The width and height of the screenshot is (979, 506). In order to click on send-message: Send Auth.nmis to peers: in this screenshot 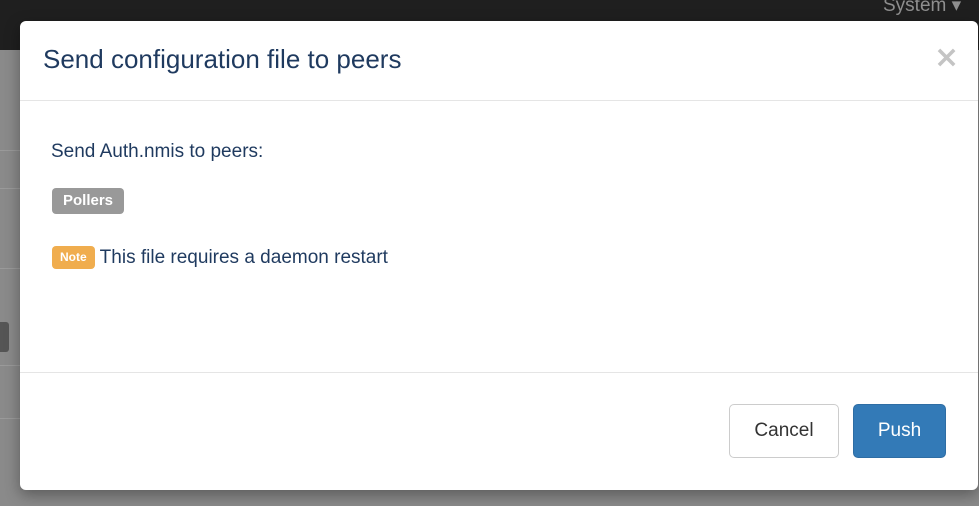, I will do `click(157, 151)`.